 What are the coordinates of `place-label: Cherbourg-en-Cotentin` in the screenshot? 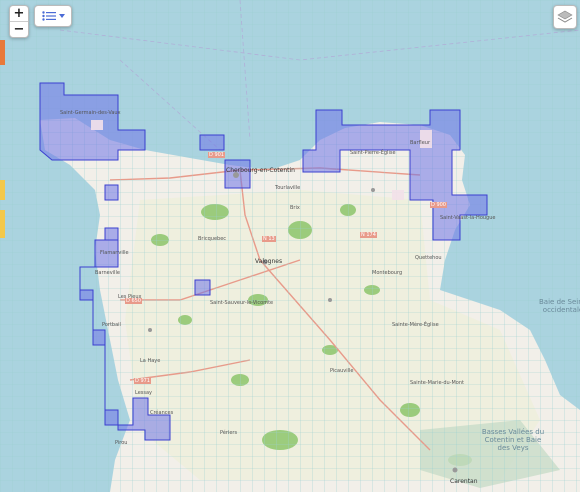 It's located at (260, 170).